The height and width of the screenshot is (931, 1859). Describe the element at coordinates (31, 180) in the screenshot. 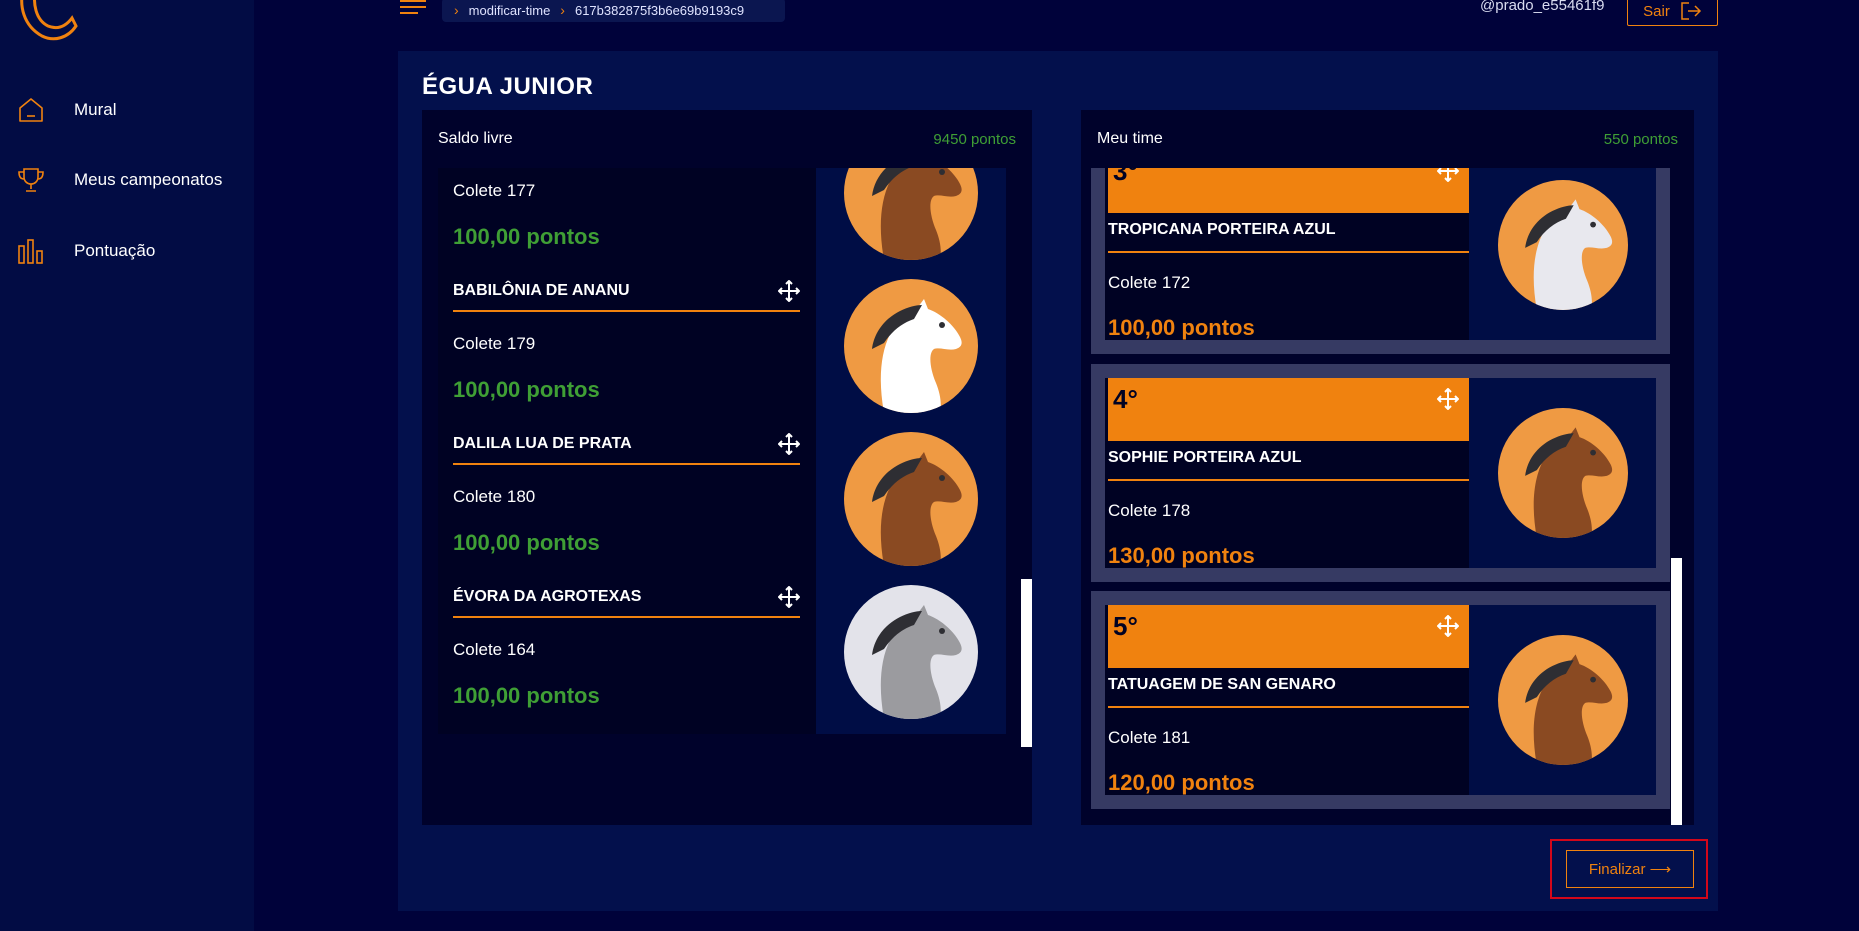

I see `trophy-icon` at that location.